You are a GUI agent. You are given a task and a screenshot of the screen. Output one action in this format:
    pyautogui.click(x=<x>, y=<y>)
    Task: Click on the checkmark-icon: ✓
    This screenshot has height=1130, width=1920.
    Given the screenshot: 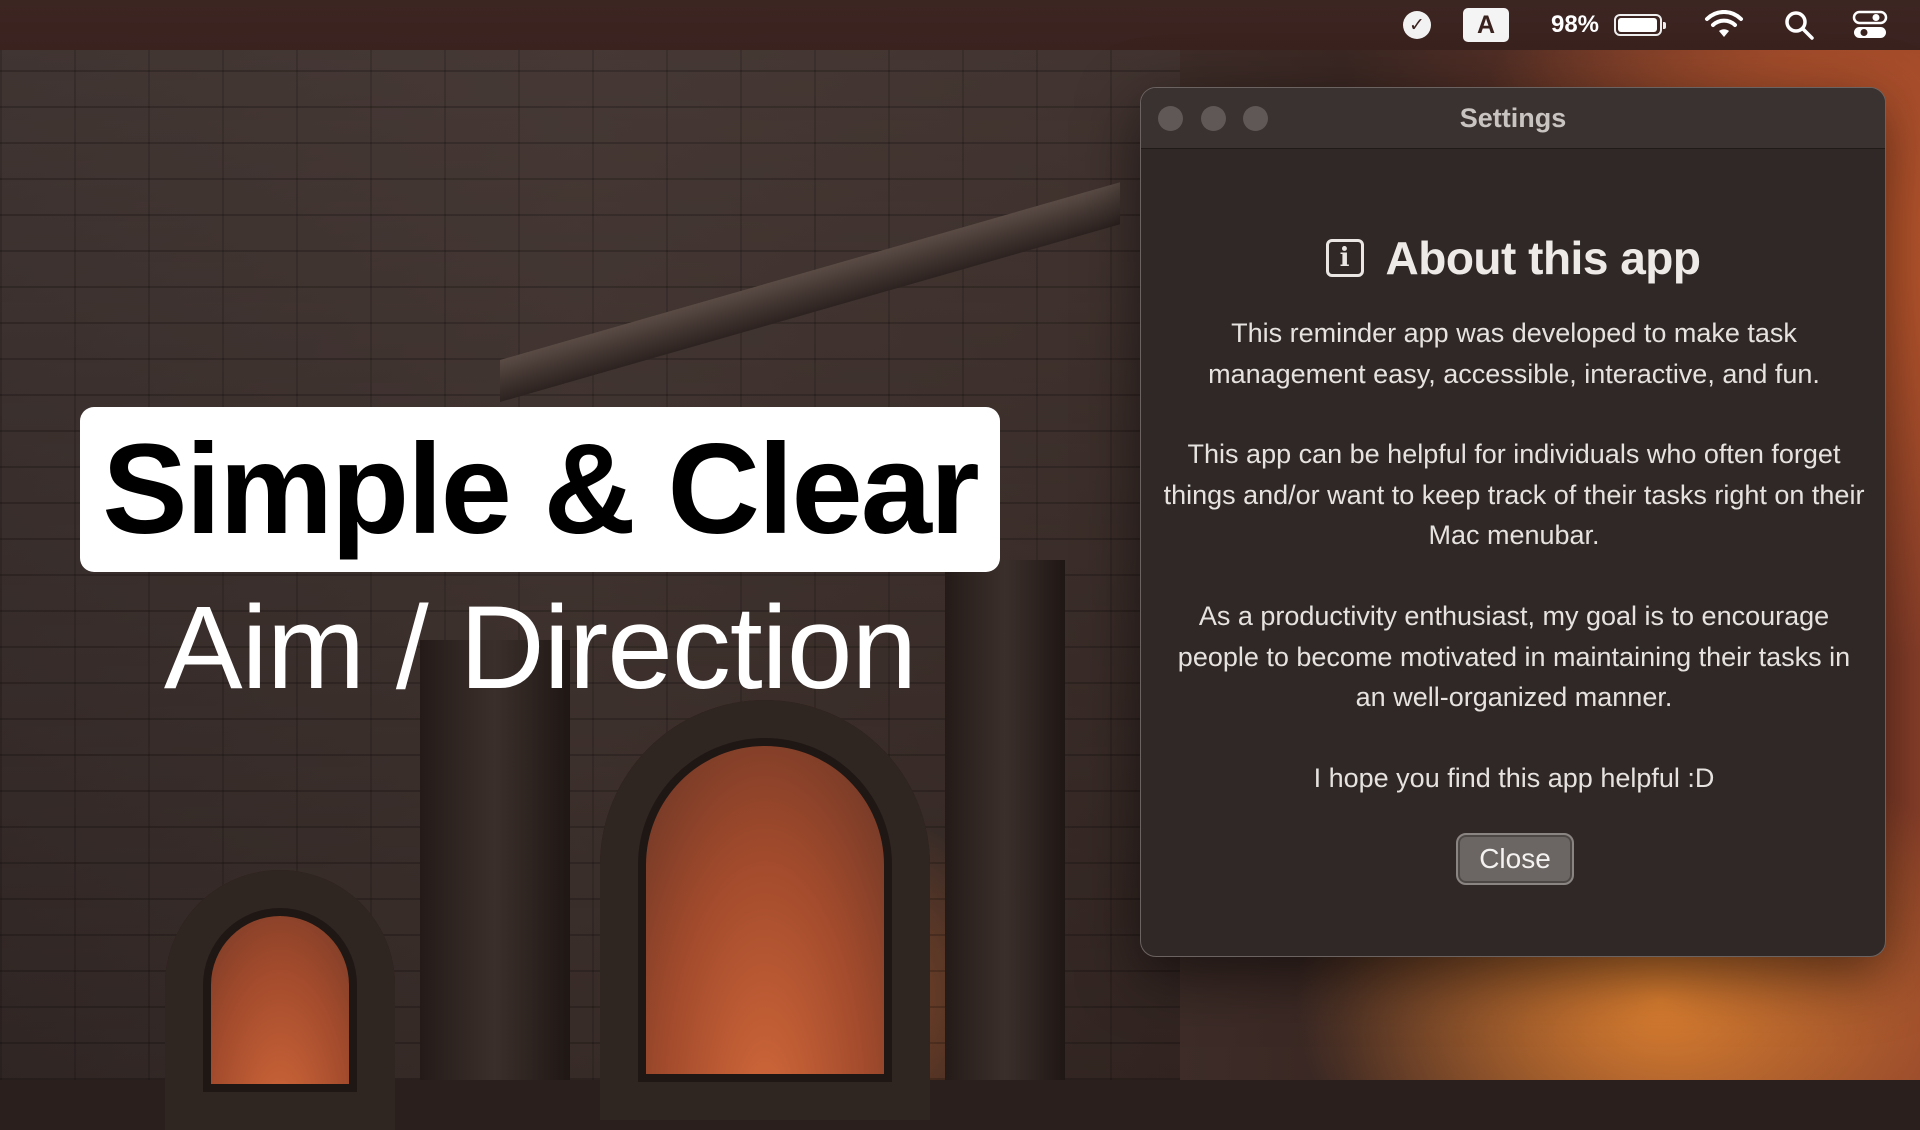 What is the action you would take?
    pyautogui.click(x=1417, y=25)
    